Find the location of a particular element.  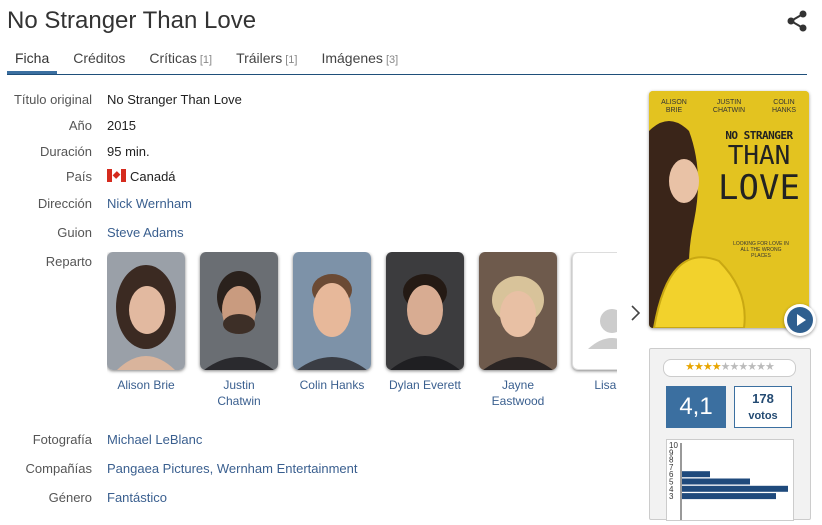

tab-trailers: Tráilers [1] is located at coordinates (266, 59).